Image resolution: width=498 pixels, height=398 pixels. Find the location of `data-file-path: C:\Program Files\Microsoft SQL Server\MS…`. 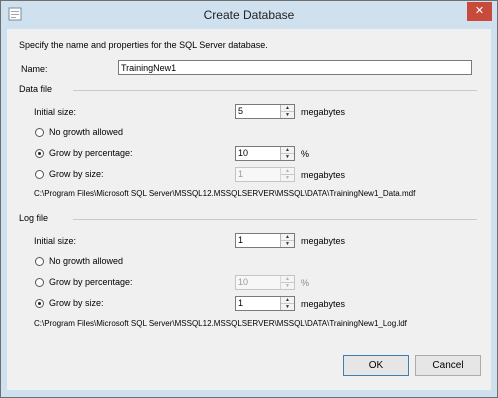

data-file-path: C:\Program Files\Microsoft SQL Server\MS… is located at coordinates (225, 193).